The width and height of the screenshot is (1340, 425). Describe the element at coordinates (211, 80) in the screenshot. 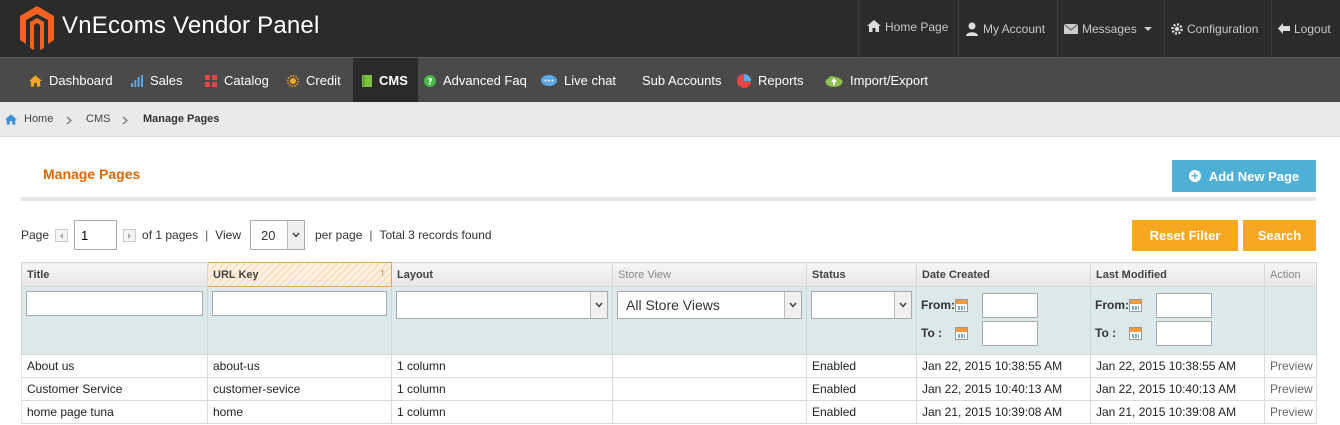

I see `catalog-icon` at that location.